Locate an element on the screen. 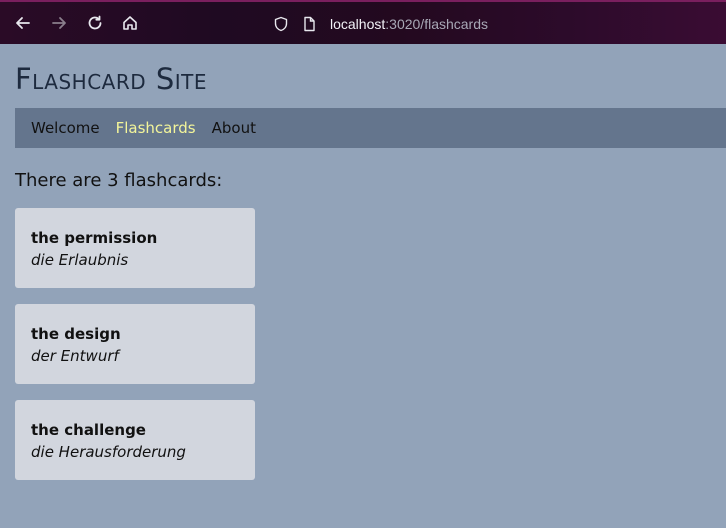  flashcard-count-heading: There are 3 flashcards: is located at coordinates (119, 180).